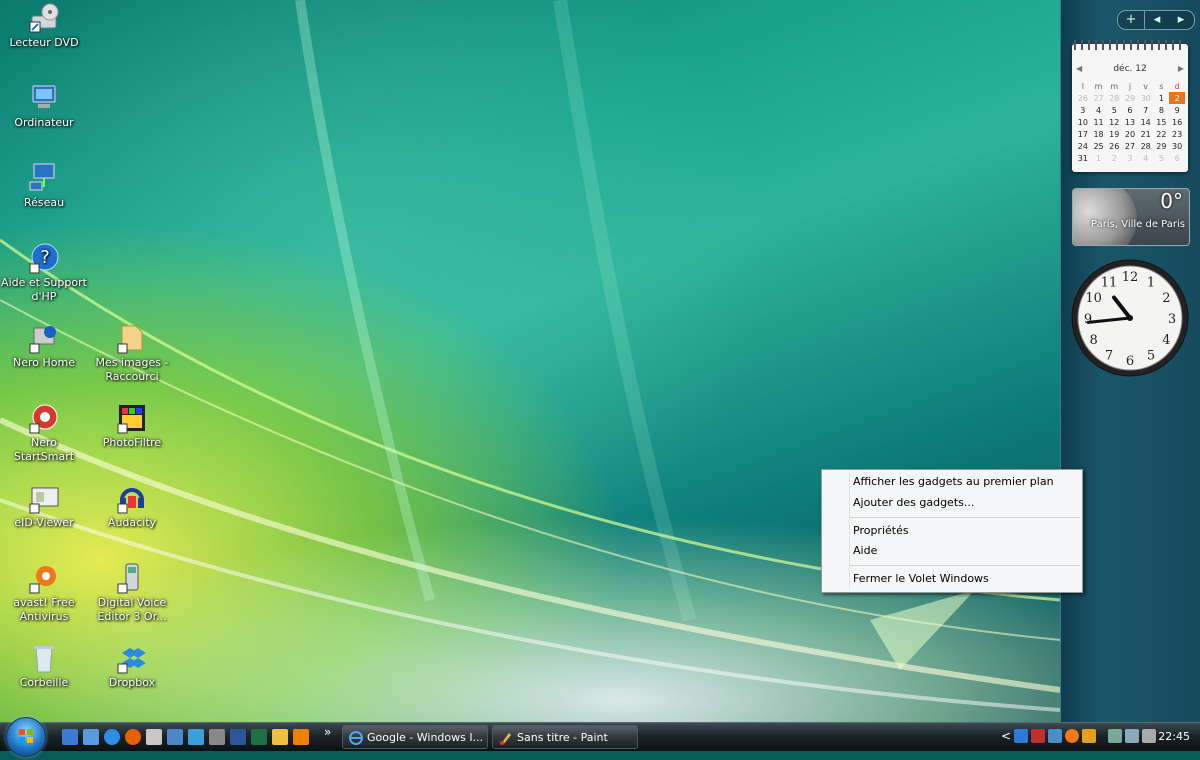 This screenshot has height=760, width=1200. I want to click on calendar-day: 9, so click(1177, 110).